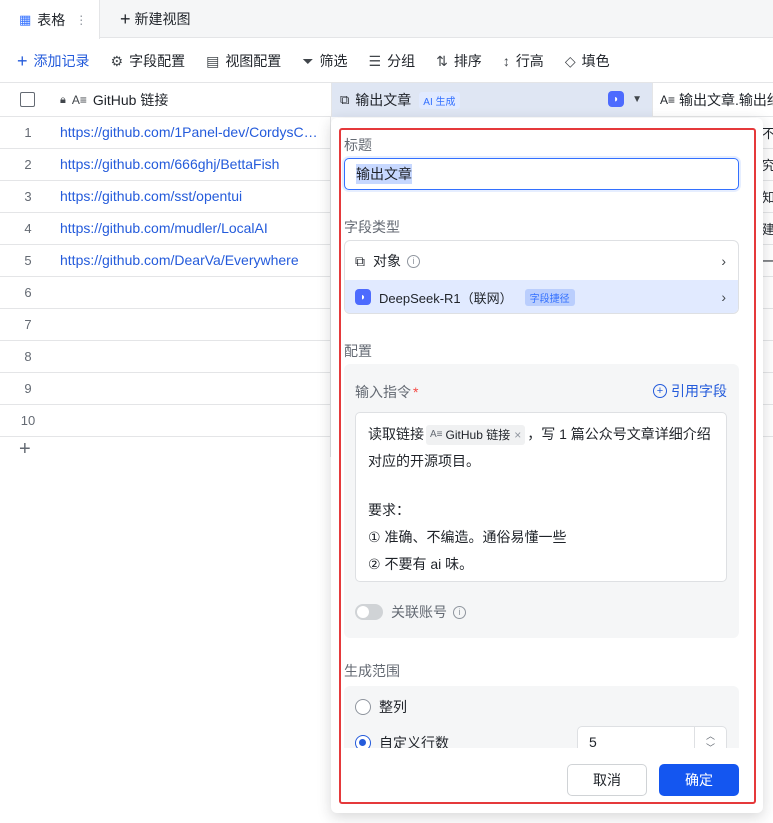 Image resolution: width=773 pixels, height=823 pixels. I want to click on range-label: 生成范围, so click(372, 671).